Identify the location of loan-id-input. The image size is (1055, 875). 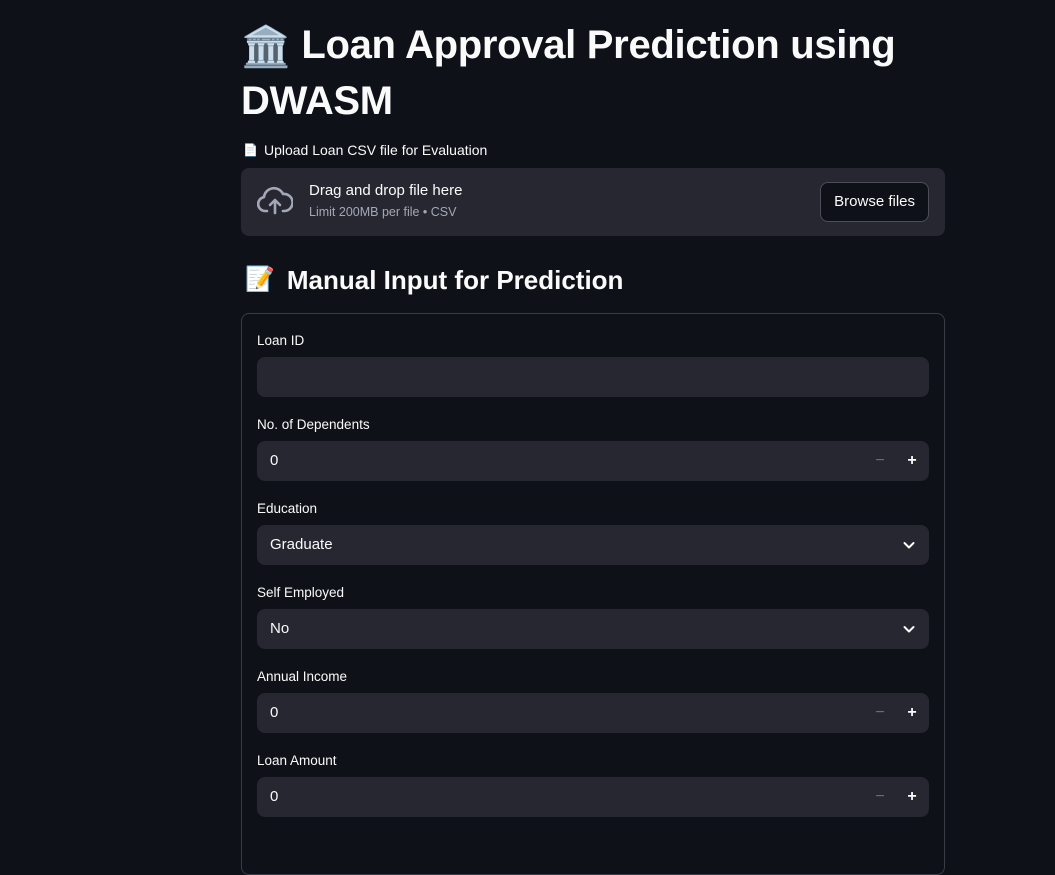
(593, 377).